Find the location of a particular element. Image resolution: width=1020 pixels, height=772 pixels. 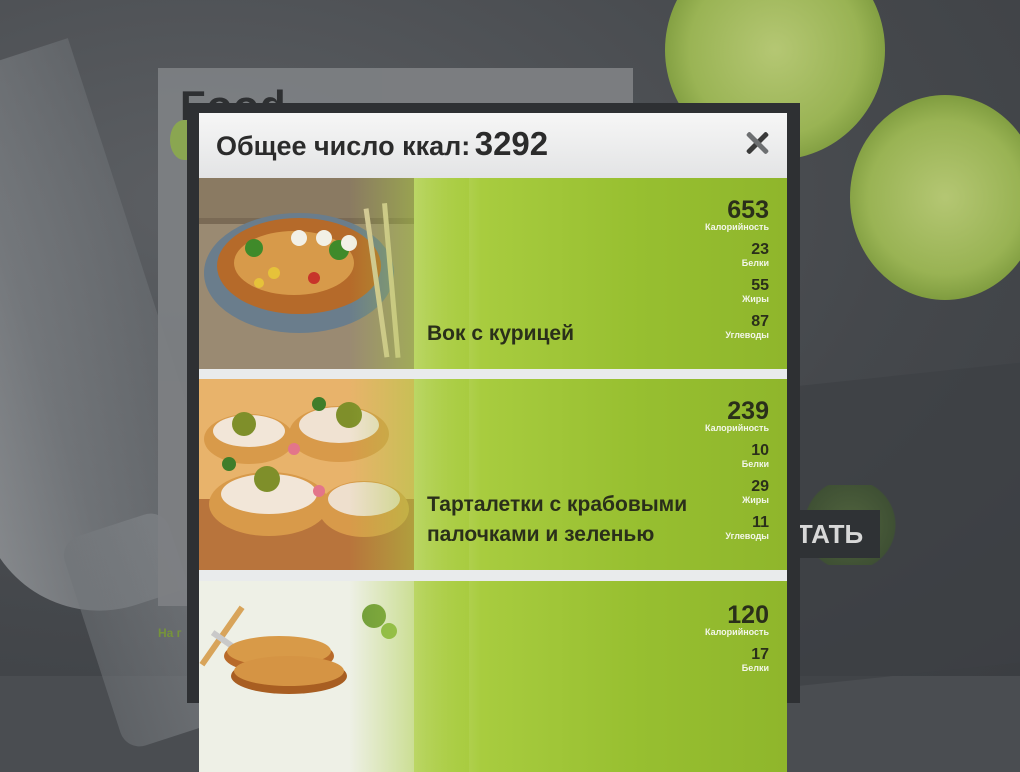

calories-value: 653 is located at coordinates (748, 210).